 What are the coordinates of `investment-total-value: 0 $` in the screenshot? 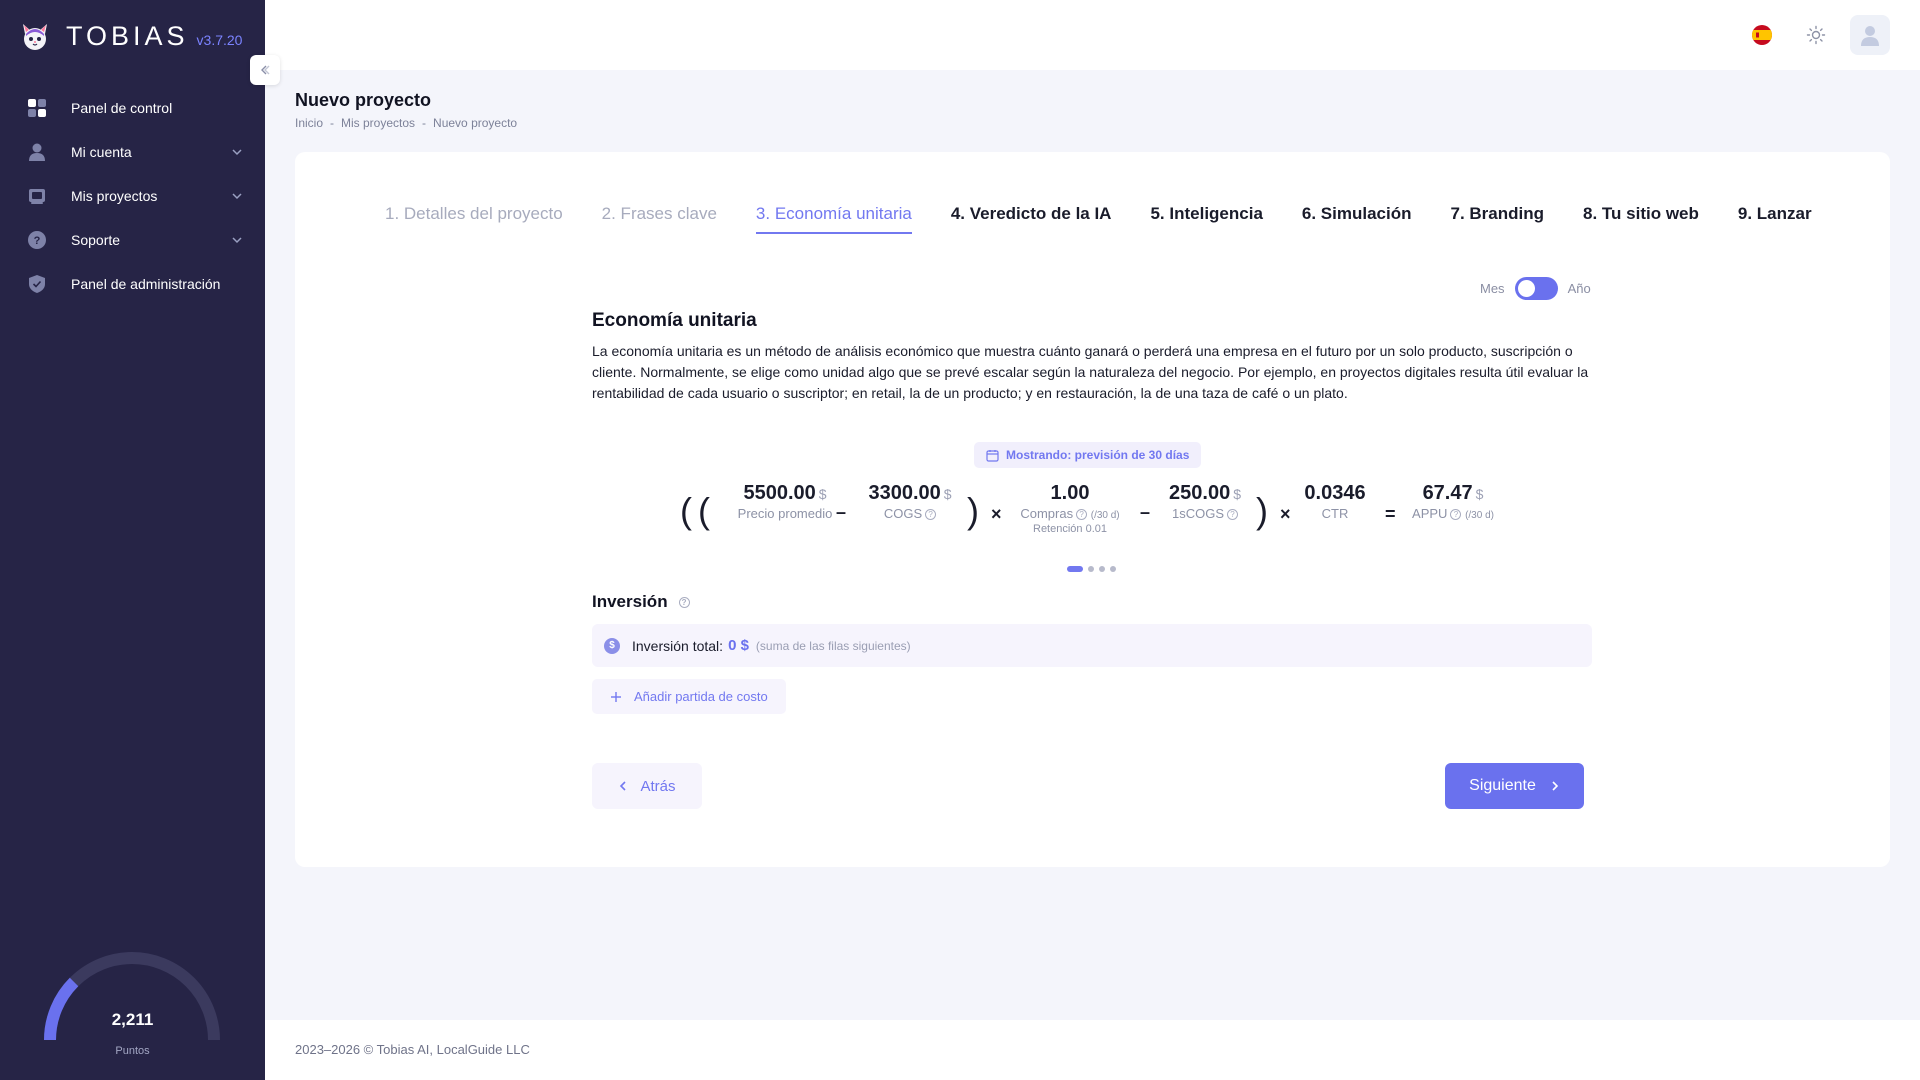 It's located at (738, 645).